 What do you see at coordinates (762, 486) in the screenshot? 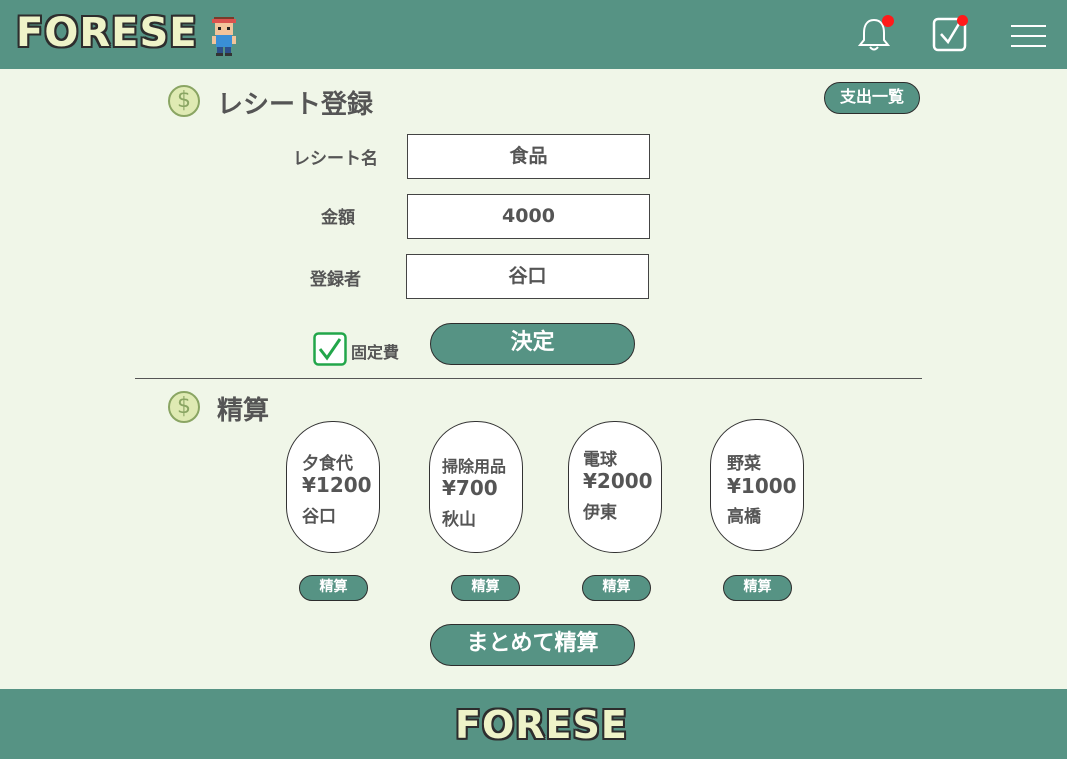
I see `card-amount: ¥1000` at bounding box center [762, 486].